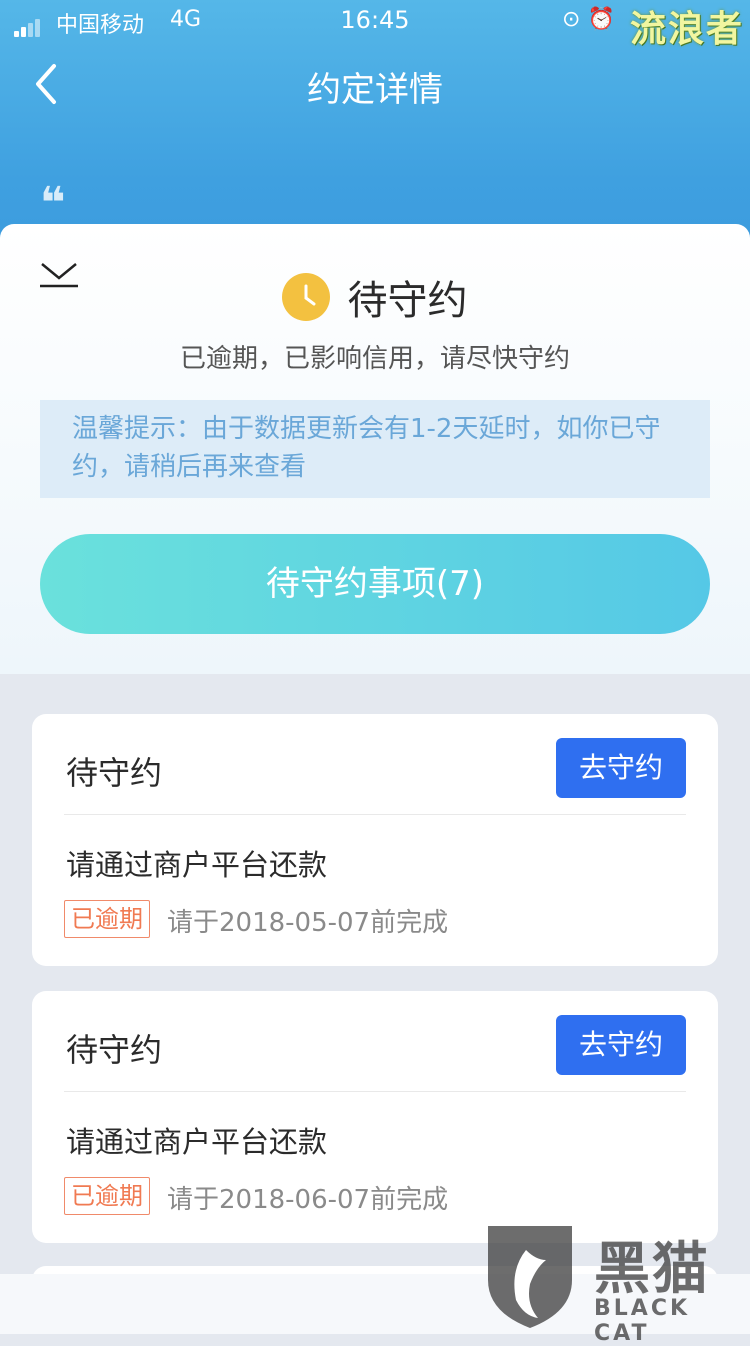 The height and width of the screenshot is (1346, 750). I want to click on rotation-lock-icon: ⊙, so click(571, 19).